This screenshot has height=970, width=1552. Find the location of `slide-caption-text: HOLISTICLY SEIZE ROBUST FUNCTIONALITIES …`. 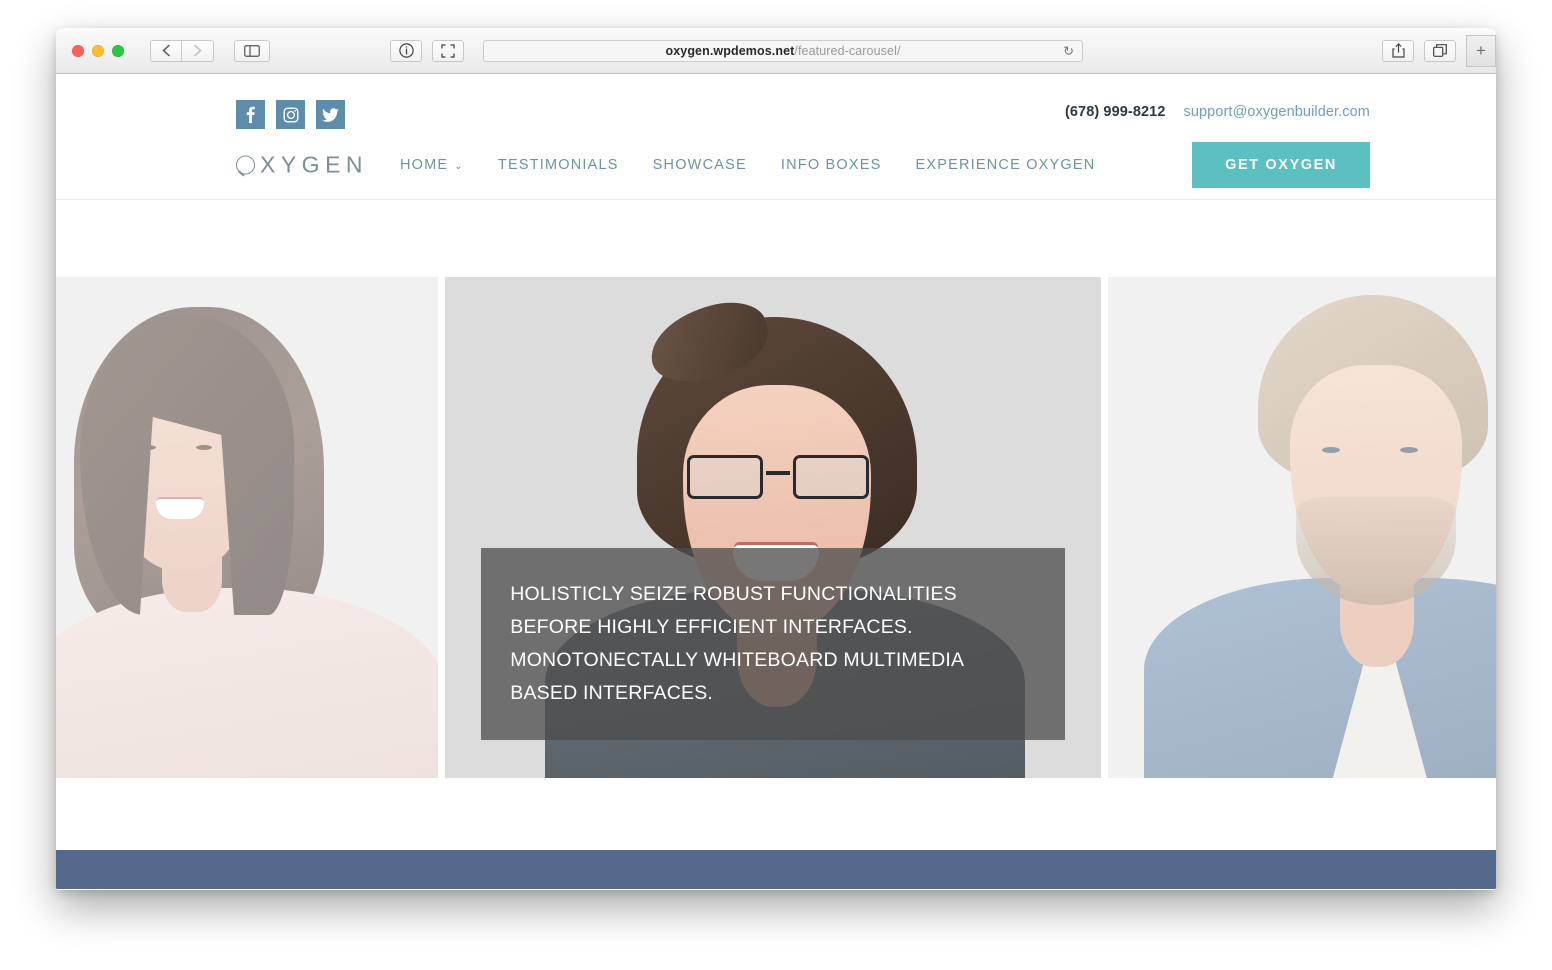

slide-caption-text: HOLISTICLY SEIZE ROBUST FUNCTIONALITIES … is located at coordinates (737, 643).